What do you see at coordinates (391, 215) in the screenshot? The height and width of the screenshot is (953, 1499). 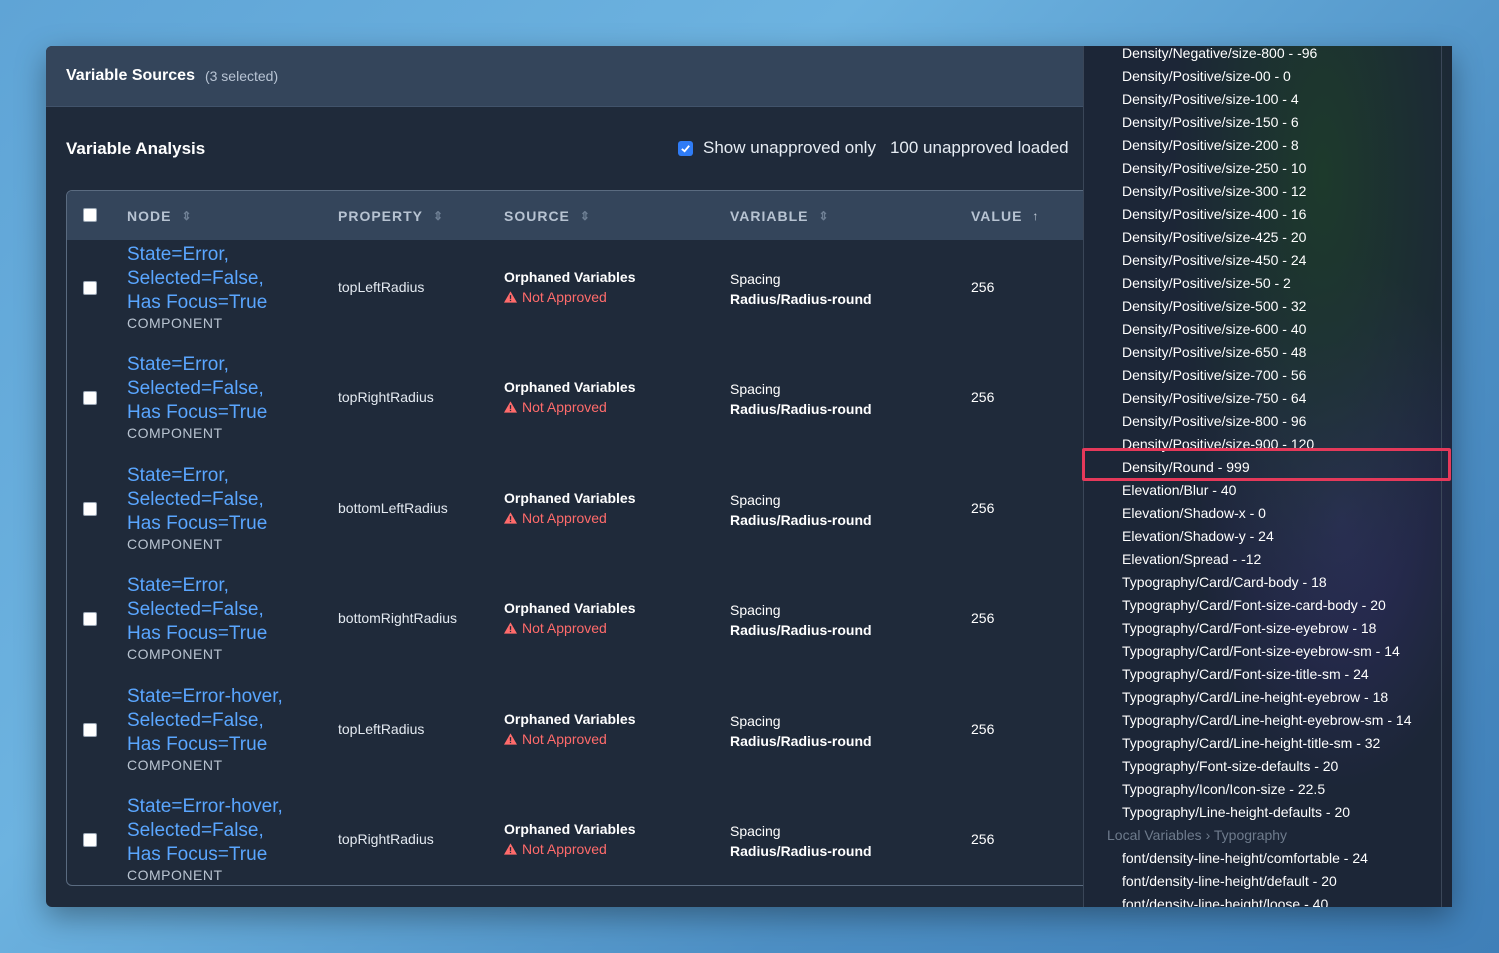 I see `column-property: PROPERTY ⇕` at bounding box center [391, 215].